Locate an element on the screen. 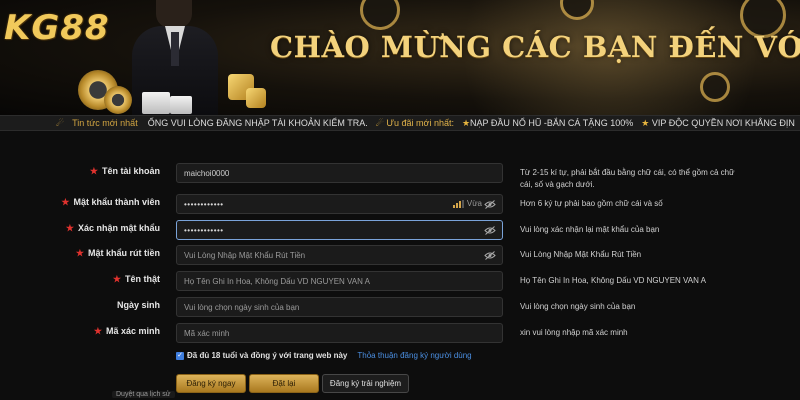 This screenshot has height=400, width=800. withdraw-password-hint: Vui Lòng Nhập Mật Khẩu Rút Tiền is located at coordinates (581, 254).